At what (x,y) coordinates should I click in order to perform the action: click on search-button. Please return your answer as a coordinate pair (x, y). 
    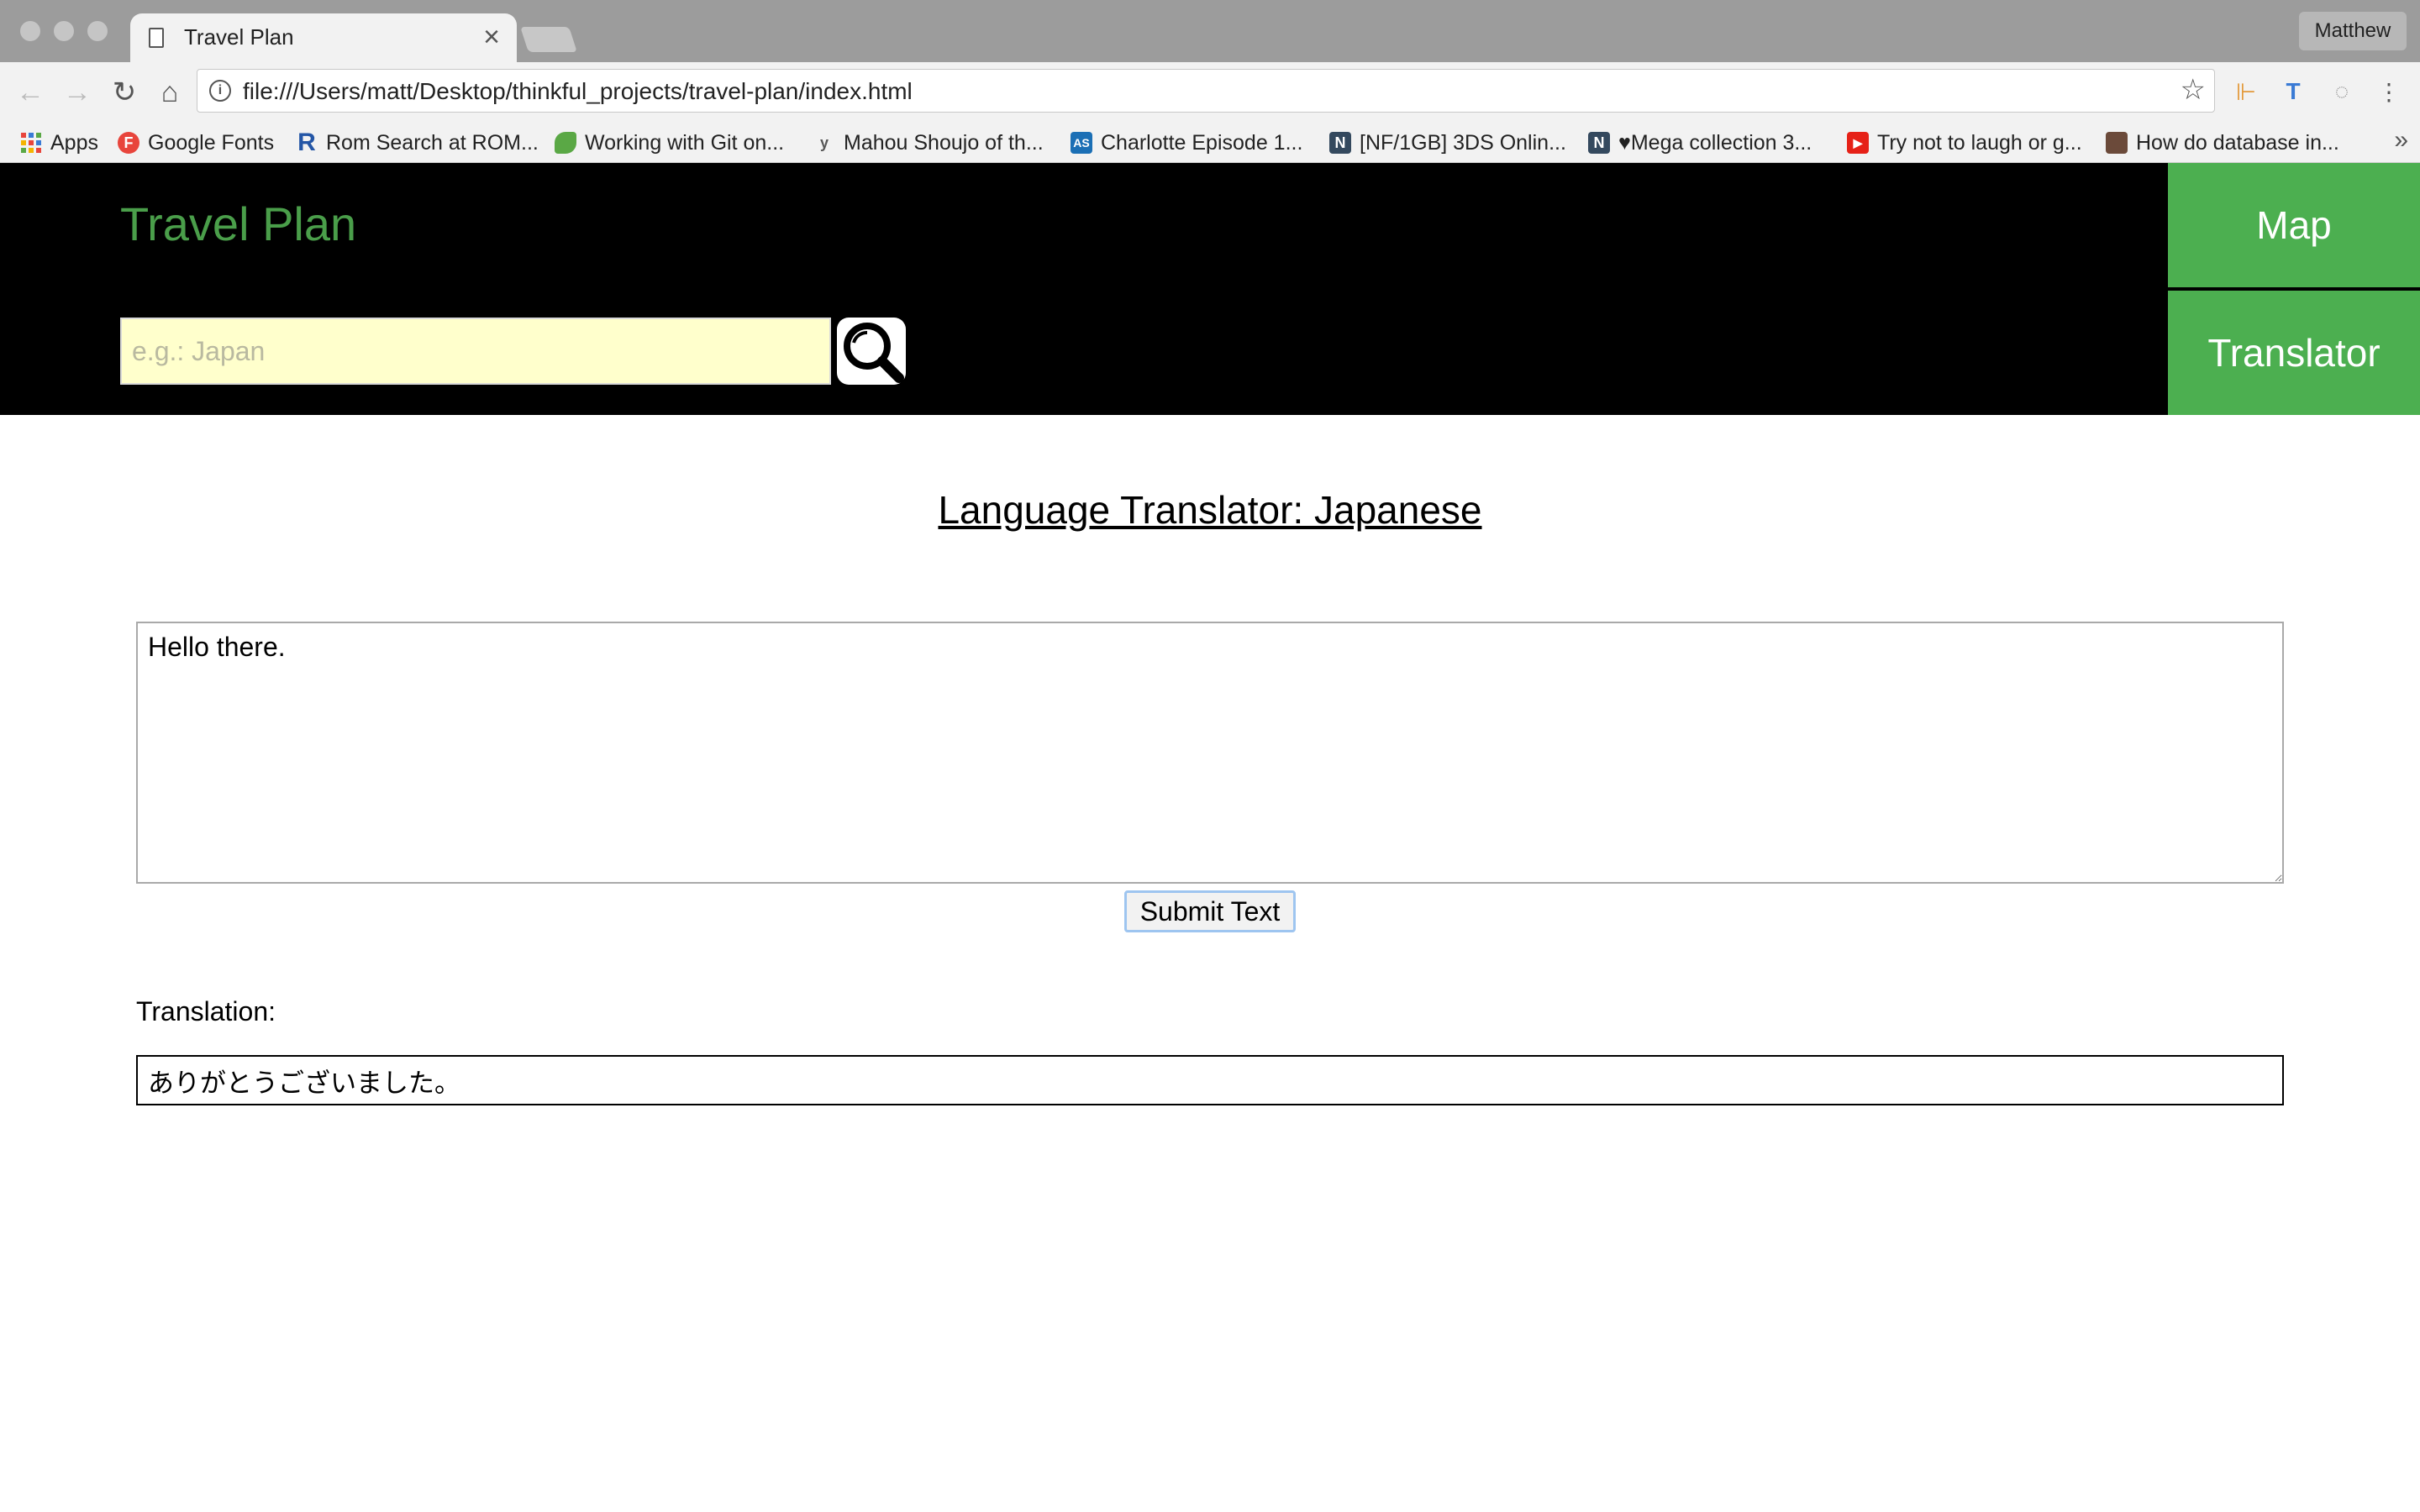
    Looking at the image, I should click on (871, 351).